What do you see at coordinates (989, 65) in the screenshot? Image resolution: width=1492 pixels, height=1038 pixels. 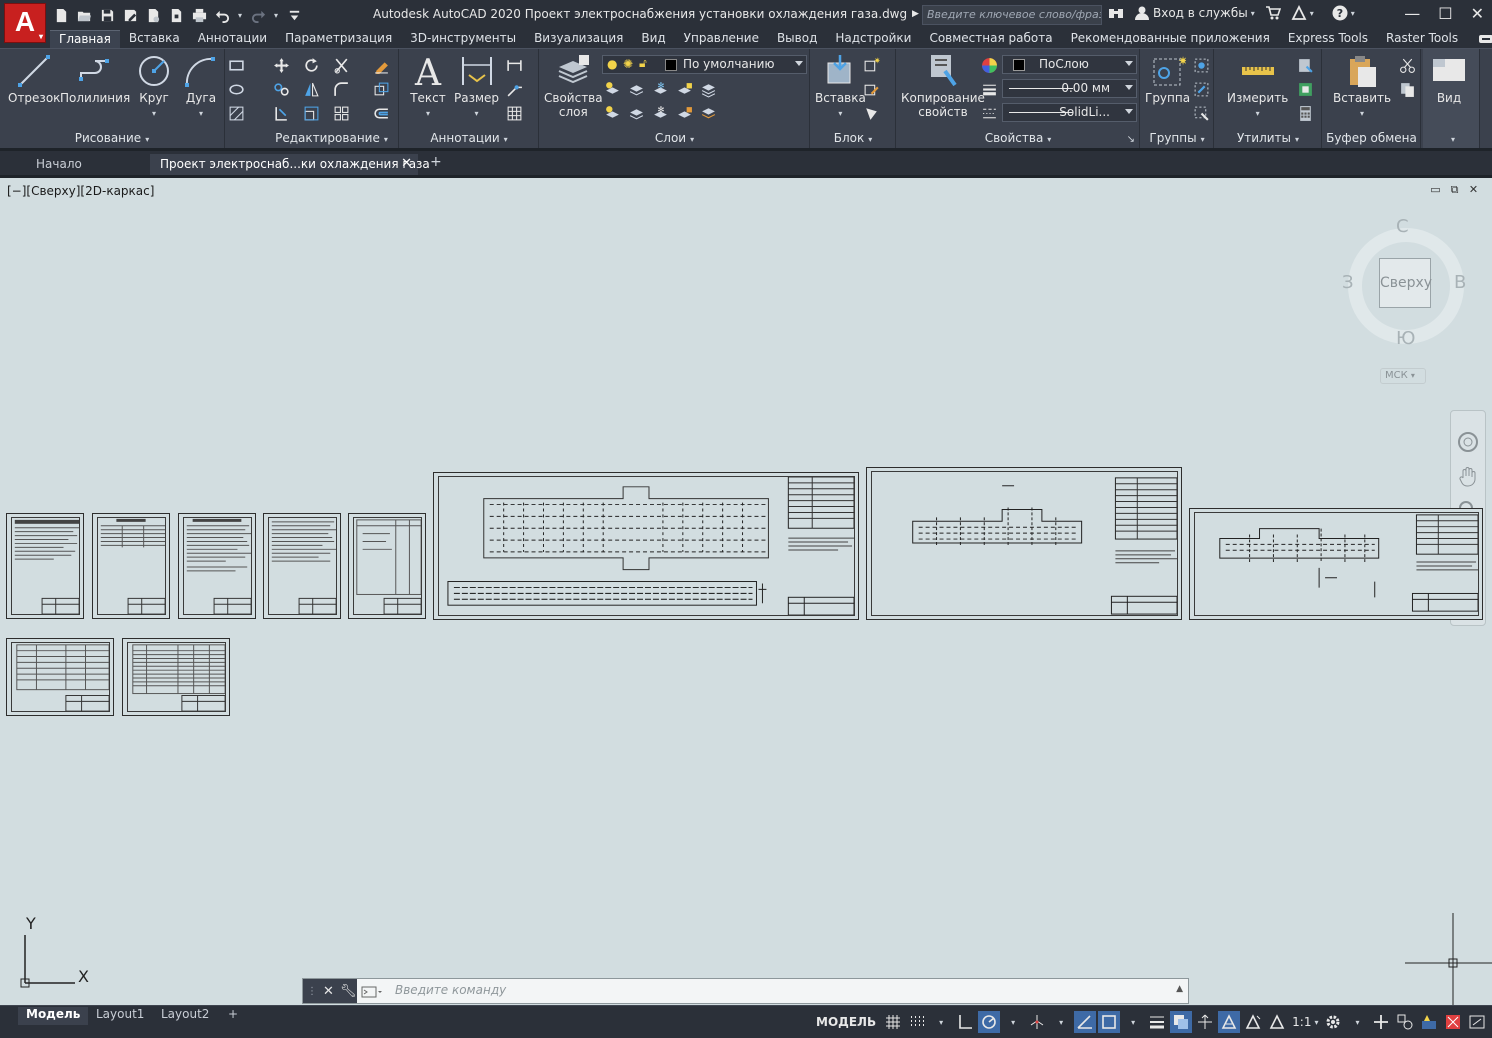 I see `color-wheel-icon` at bounding box center [989, 65].